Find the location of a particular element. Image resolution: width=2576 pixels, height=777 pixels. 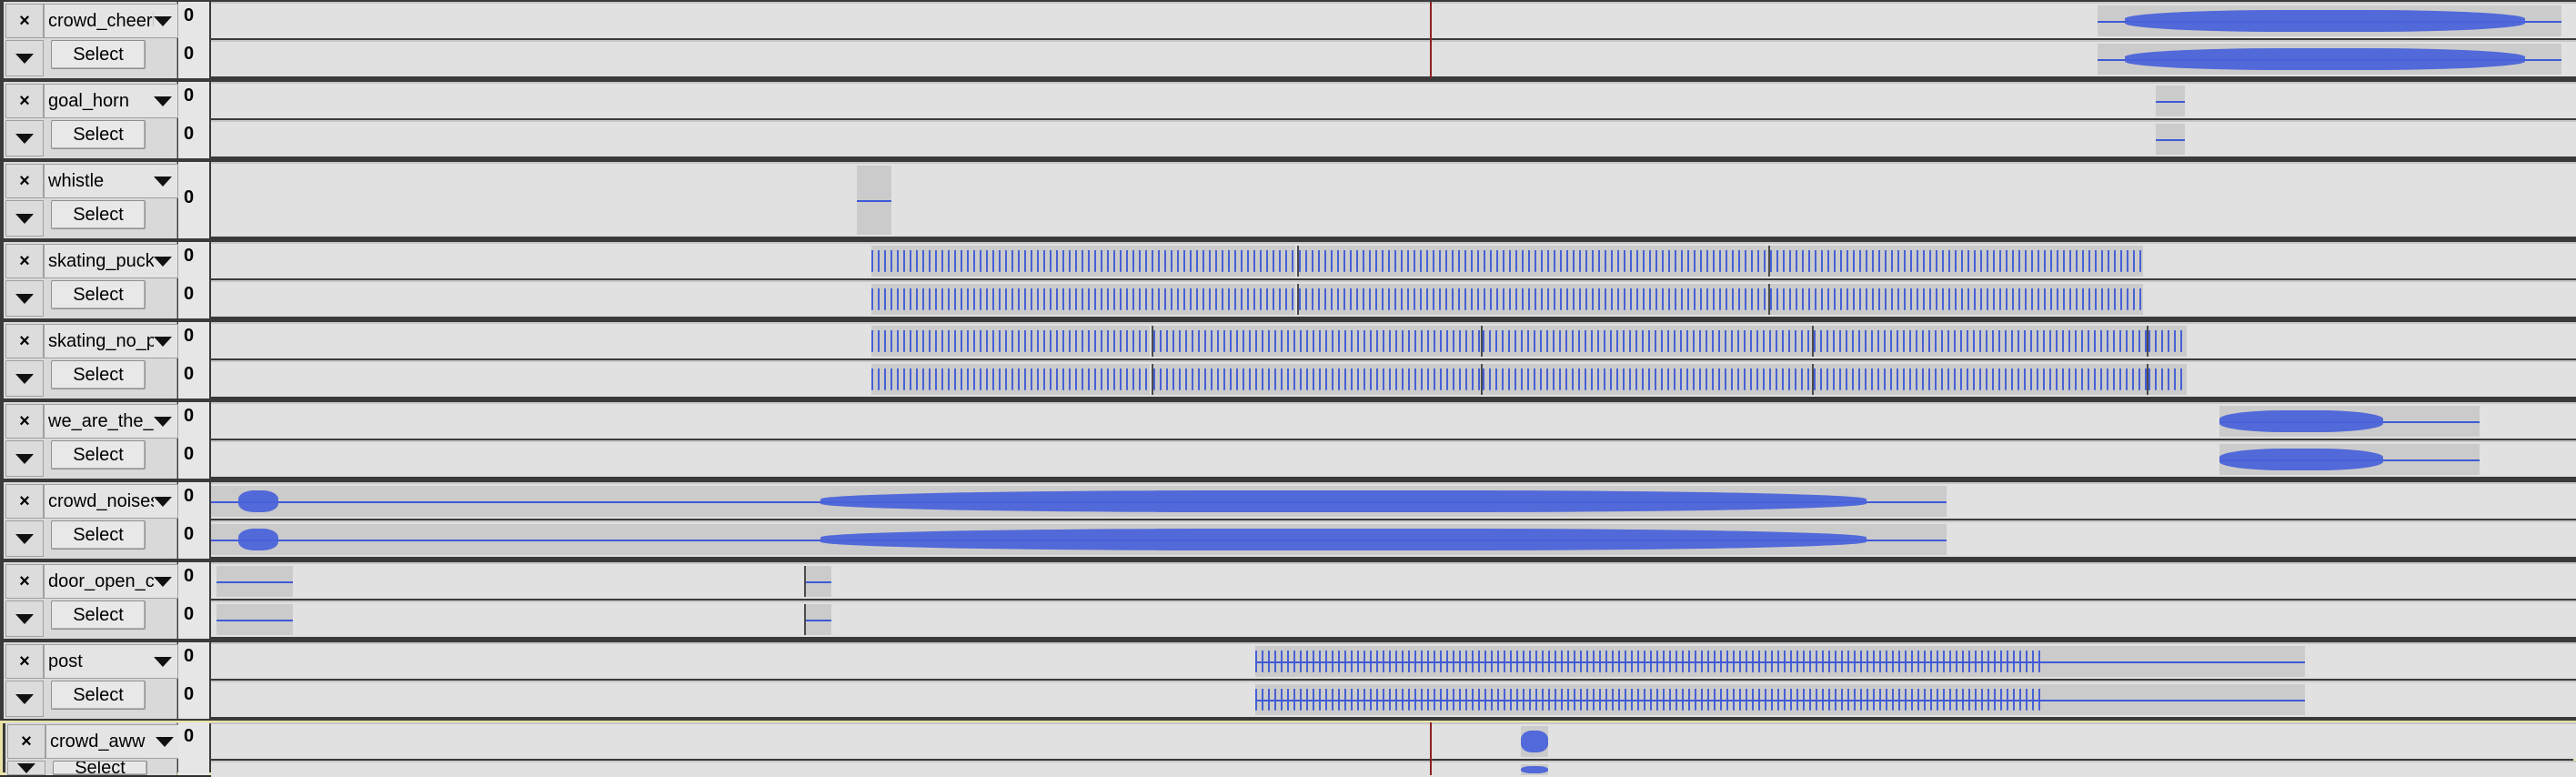

track-name-menu: skating_puck is located at coordinates (111, 261).